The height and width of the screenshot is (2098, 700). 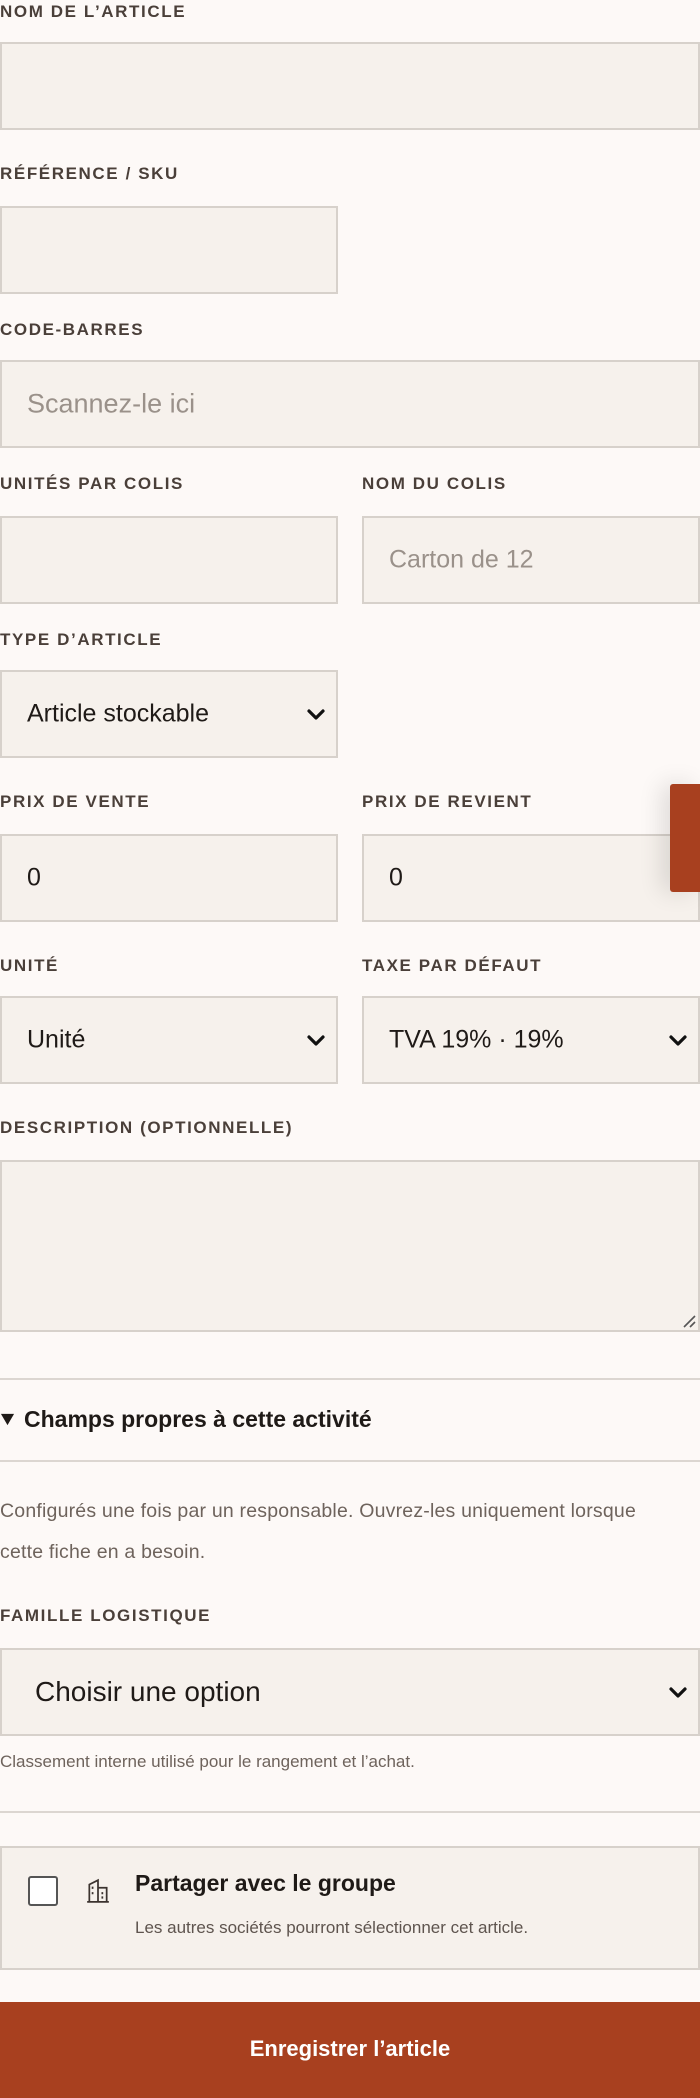 I want to click on family-select: Choisir une option, so click(x=350, y=1692).